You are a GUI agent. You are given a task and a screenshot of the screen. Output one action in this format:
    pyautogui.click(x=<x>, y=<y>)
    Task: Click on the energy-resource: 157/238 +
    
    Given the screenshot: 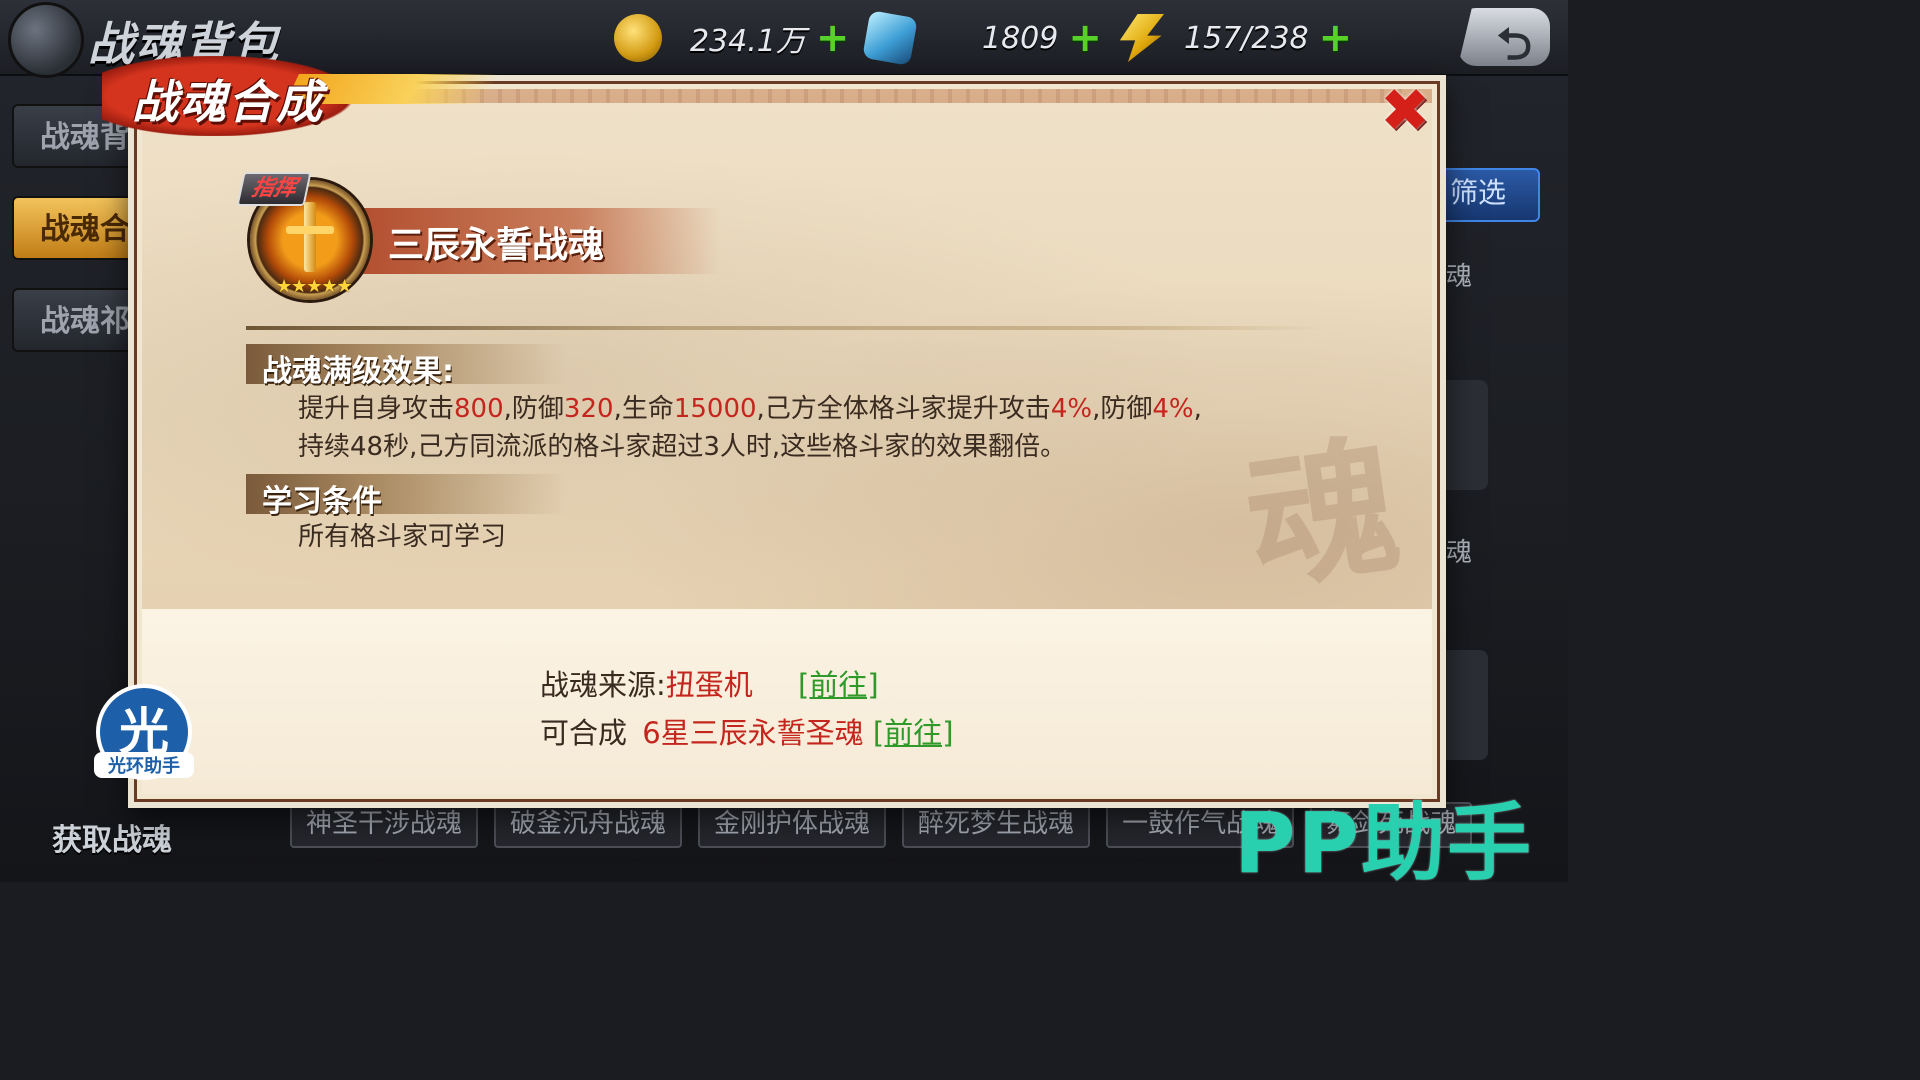 What is the action you would take?
    pyautogui.click(x=1234, y=38)
    